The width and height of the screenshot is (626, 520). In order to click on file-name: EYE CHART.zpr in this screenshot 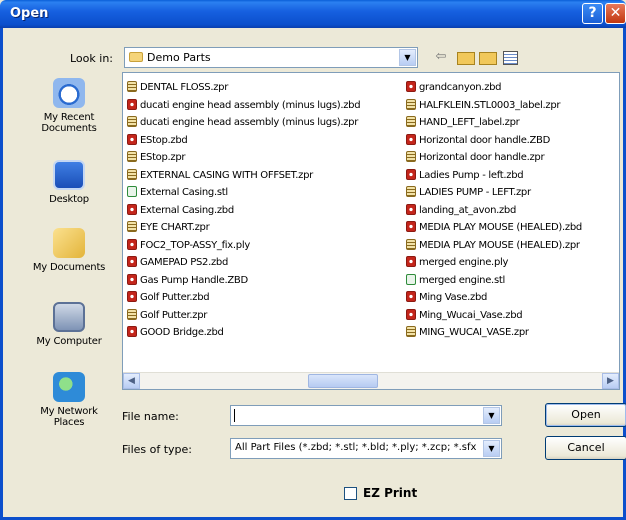, I will do `click(175, 227)`.